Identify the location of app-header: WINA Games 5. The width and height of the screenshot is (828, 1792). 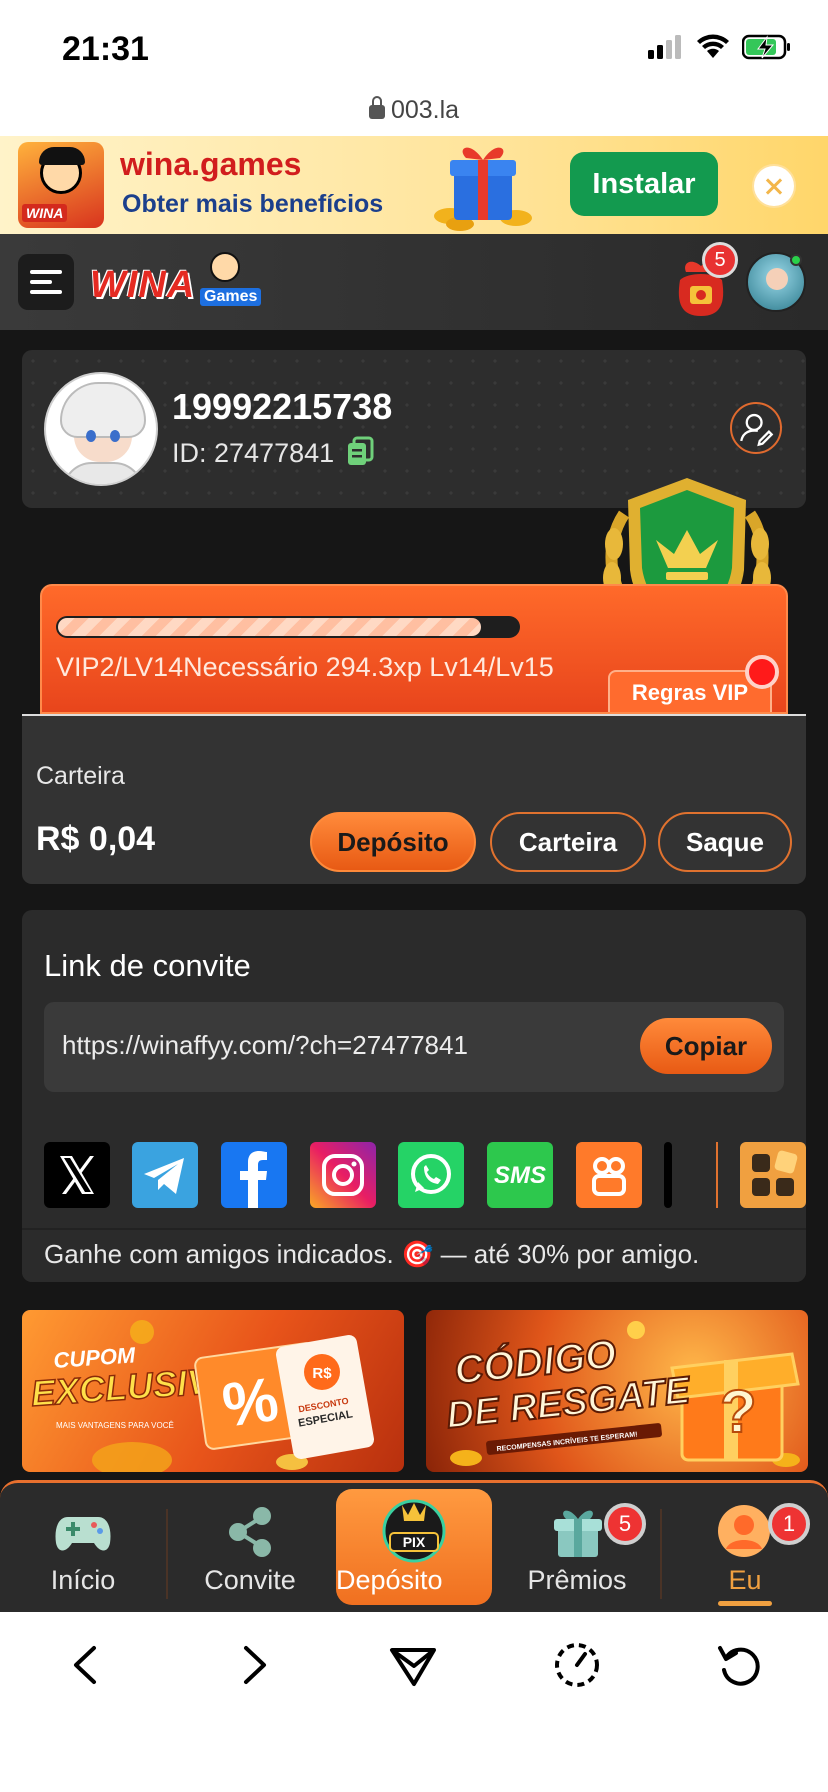
(414, 282).